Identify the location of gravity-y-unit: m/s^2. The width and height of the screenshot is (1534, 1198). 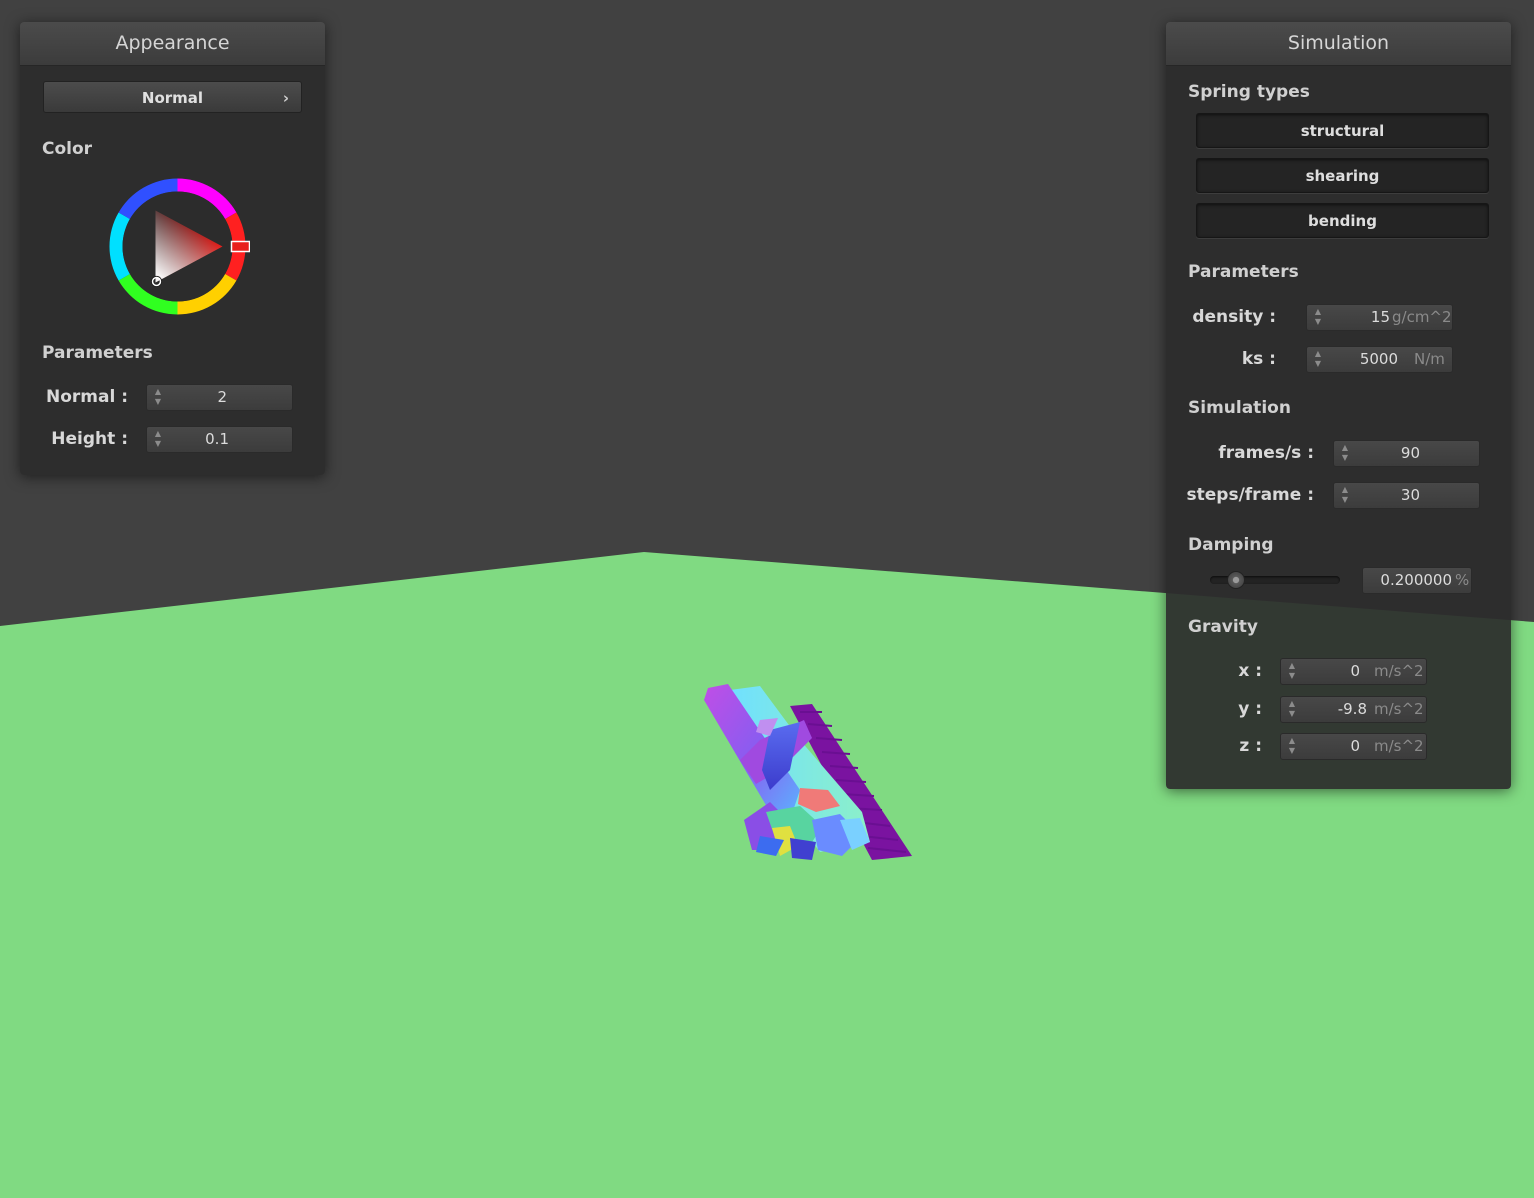
(1399, 709).